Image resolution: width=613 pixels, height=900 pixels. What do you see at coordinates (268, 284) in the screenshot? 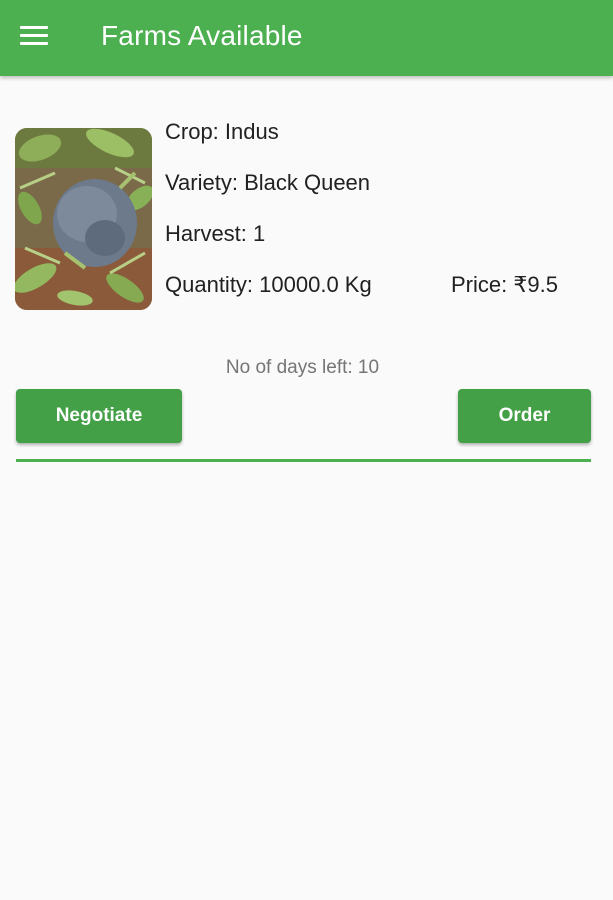
I see `crop-quantity: Quantity: 10000.0 Kg` at bounding box center [268, 284].